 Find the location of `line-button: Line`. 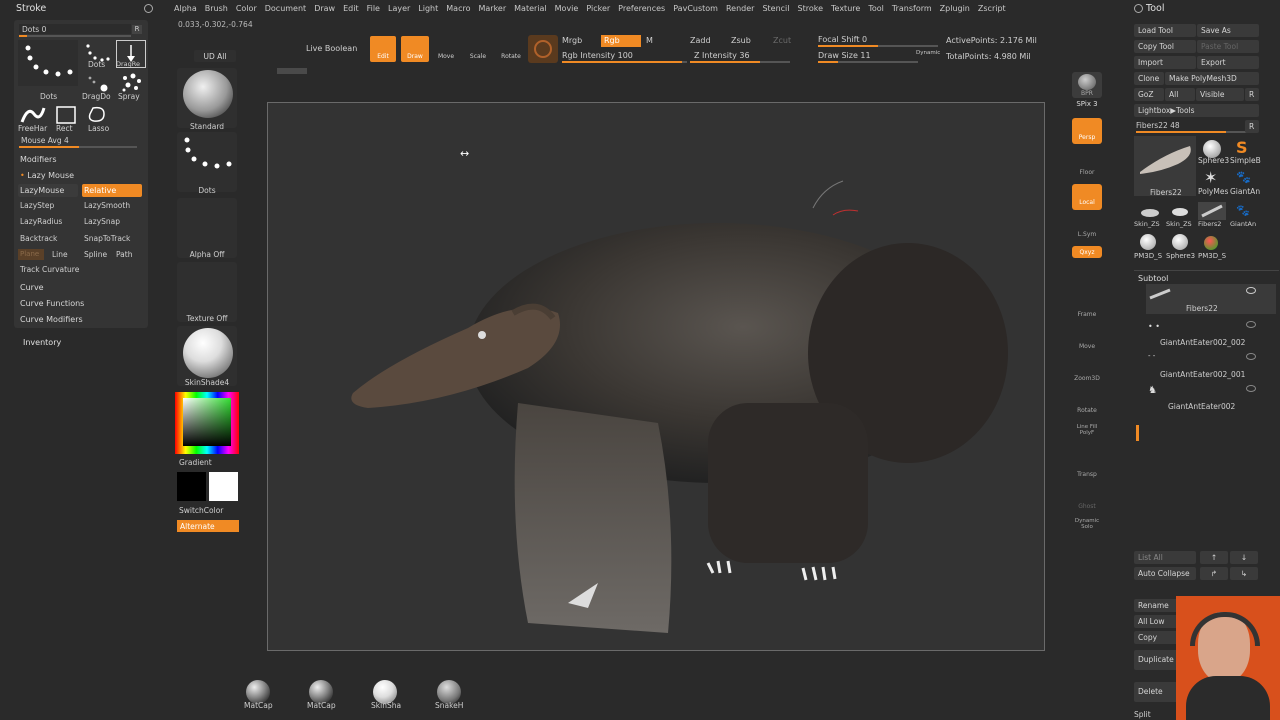

line-button: Line is located at coordinates (60, 254).